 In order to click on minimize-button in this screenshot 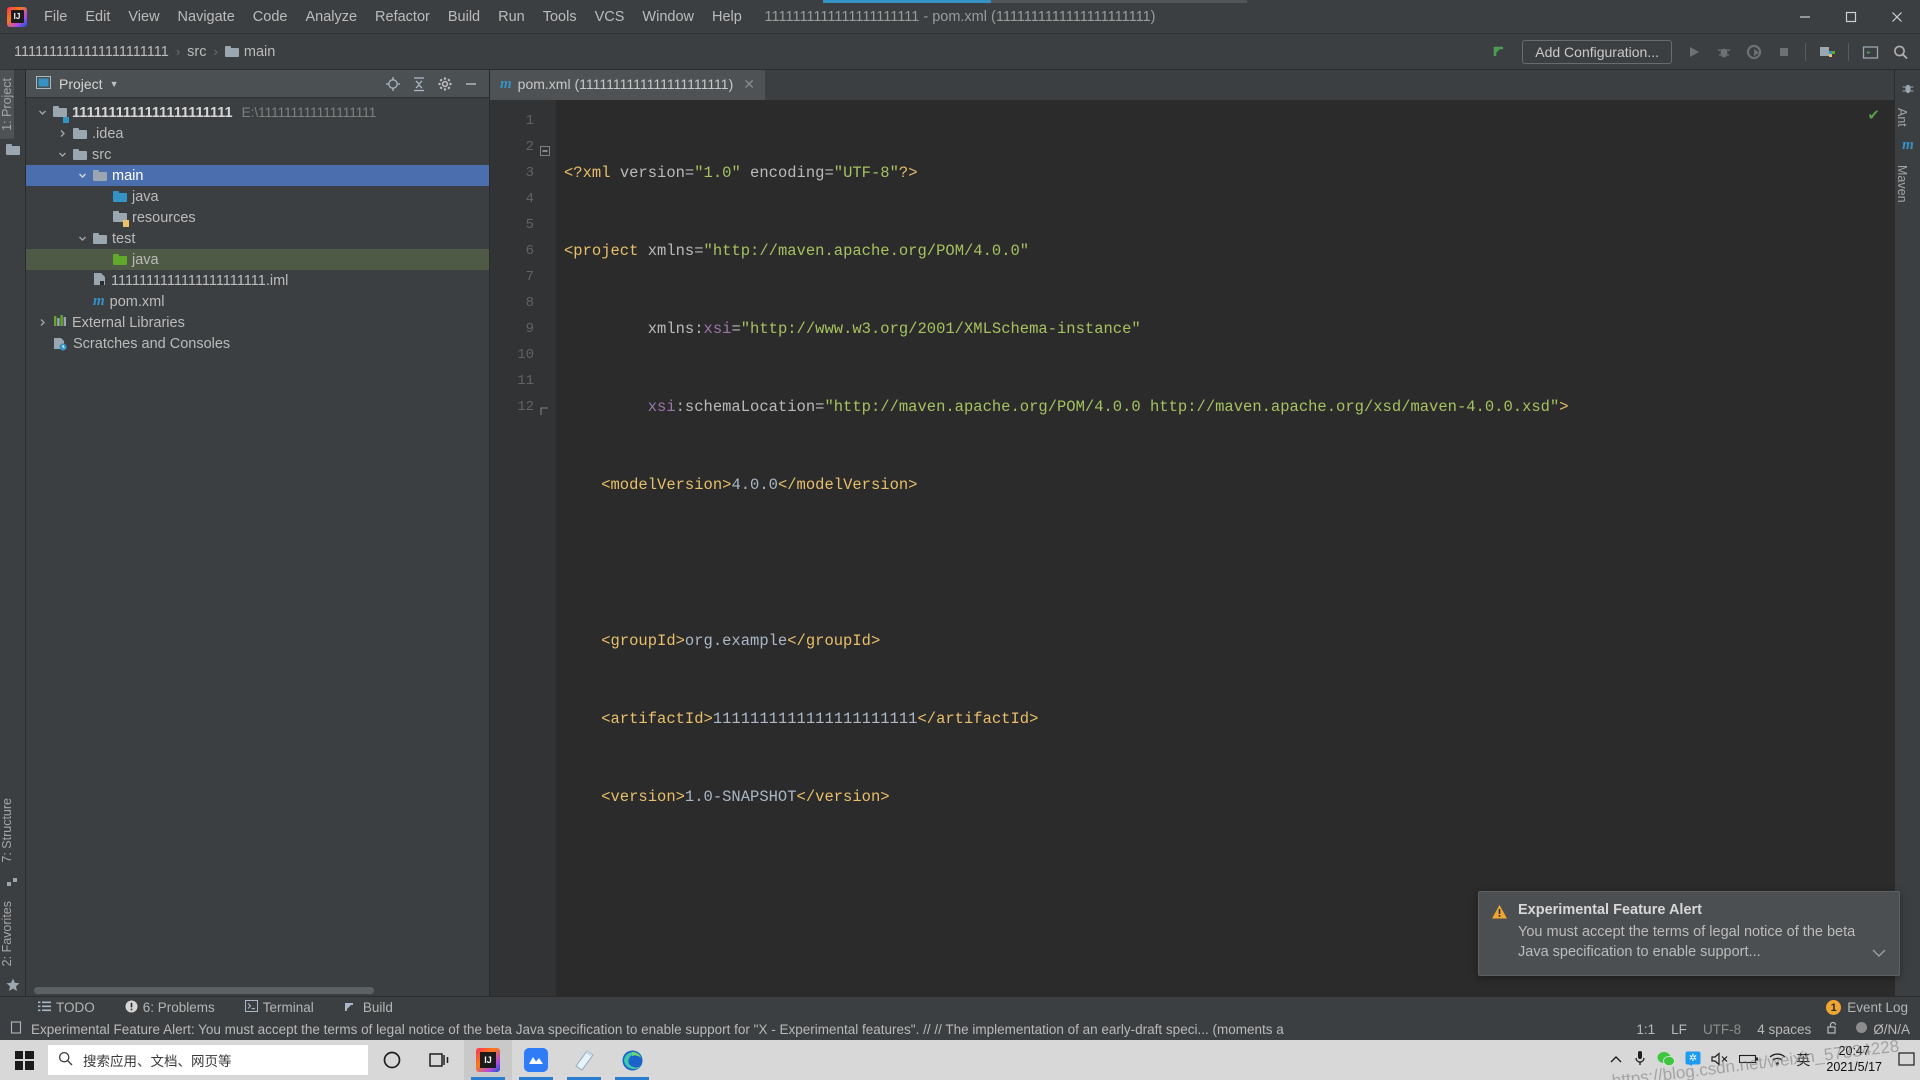, I will do `click(1805, 17)`.